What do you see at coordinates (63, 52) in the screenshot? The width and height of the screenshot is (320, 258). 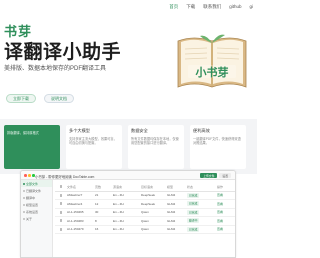 I see `hero-title: 译翻译小助手` at bounding box center [63, 52].